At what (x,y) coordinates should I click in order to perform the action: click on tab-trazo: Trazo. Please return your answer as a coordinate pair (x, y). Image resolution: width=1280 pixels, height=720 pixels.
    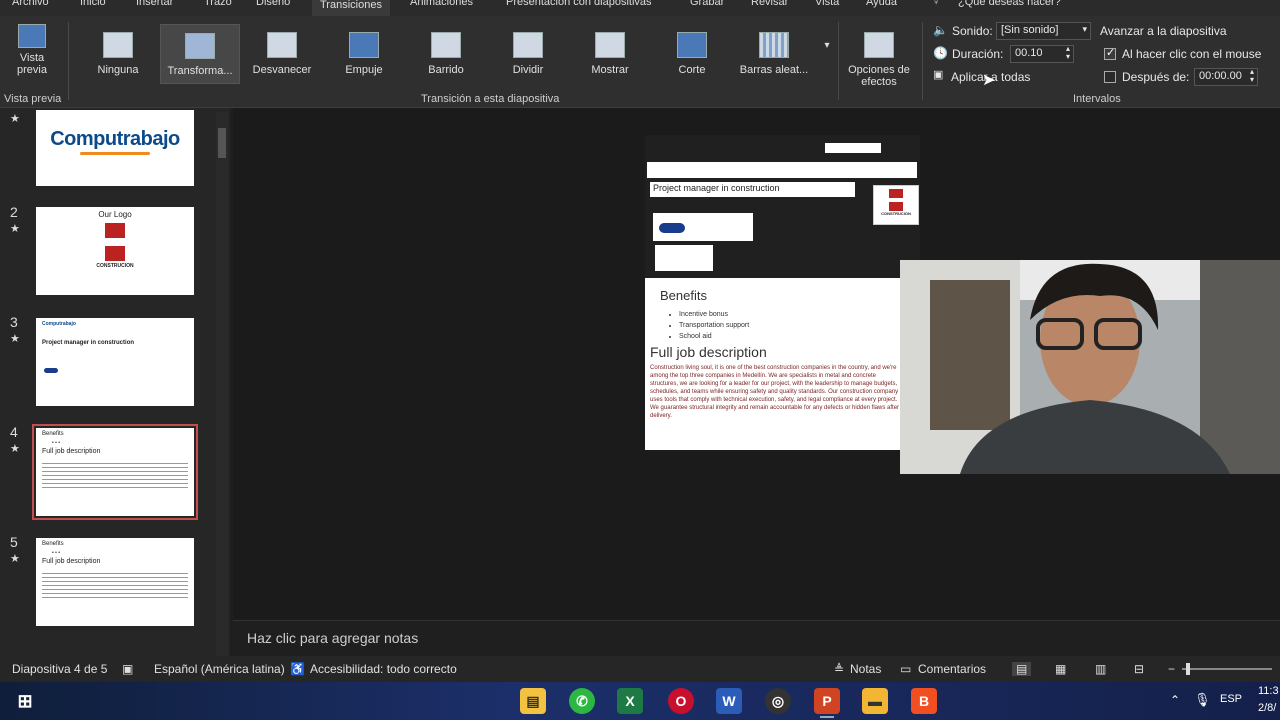
    Looking at the image, I should click on (218, 4).